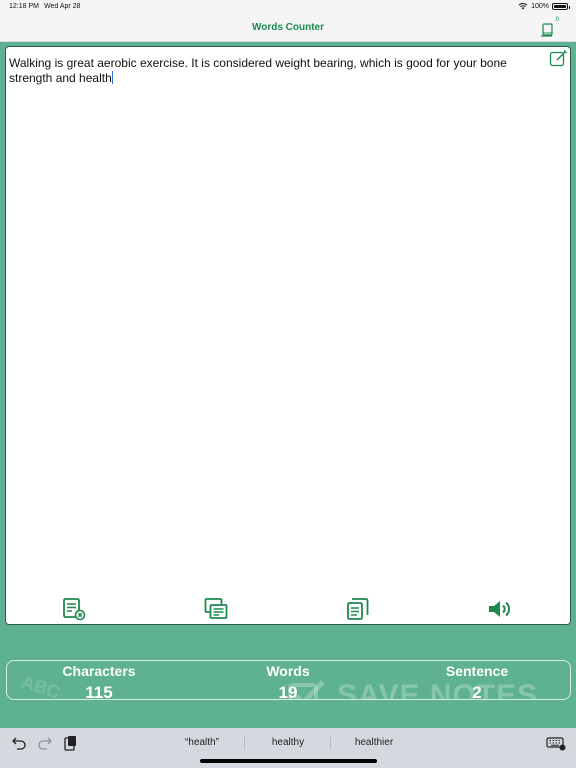 The image size is (576, 768). I want to click on undo-icon, so click(19, 743).